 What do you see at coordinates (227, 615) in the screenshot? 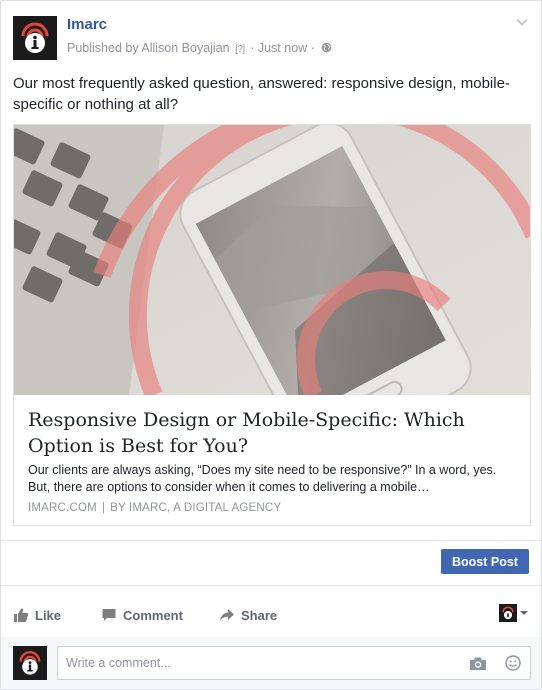
I see `share-icon` at bounding box center [227, 615].